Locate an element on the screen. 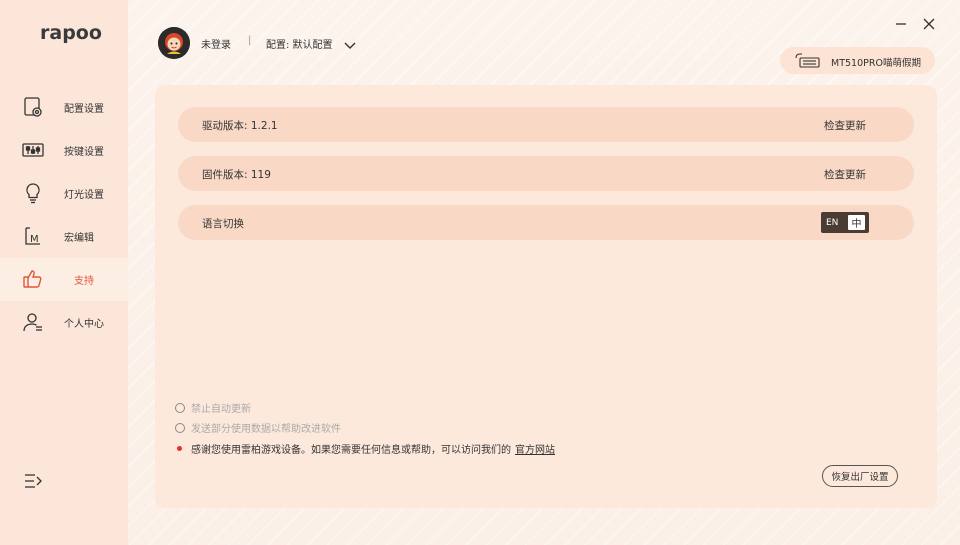 This screenshot has height=545, width=960. user-icon is located at coordinates (33, 322).